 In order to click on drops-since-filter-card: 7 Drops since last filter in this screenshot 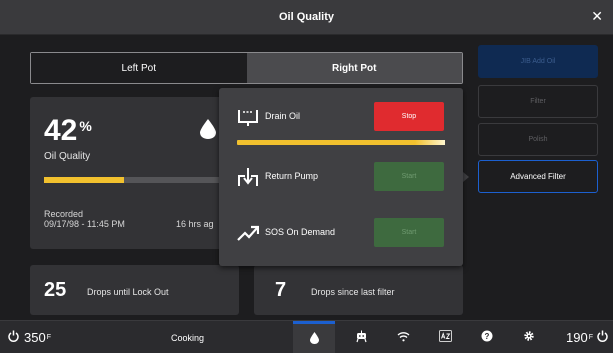, I will do `click(358, 290)`.